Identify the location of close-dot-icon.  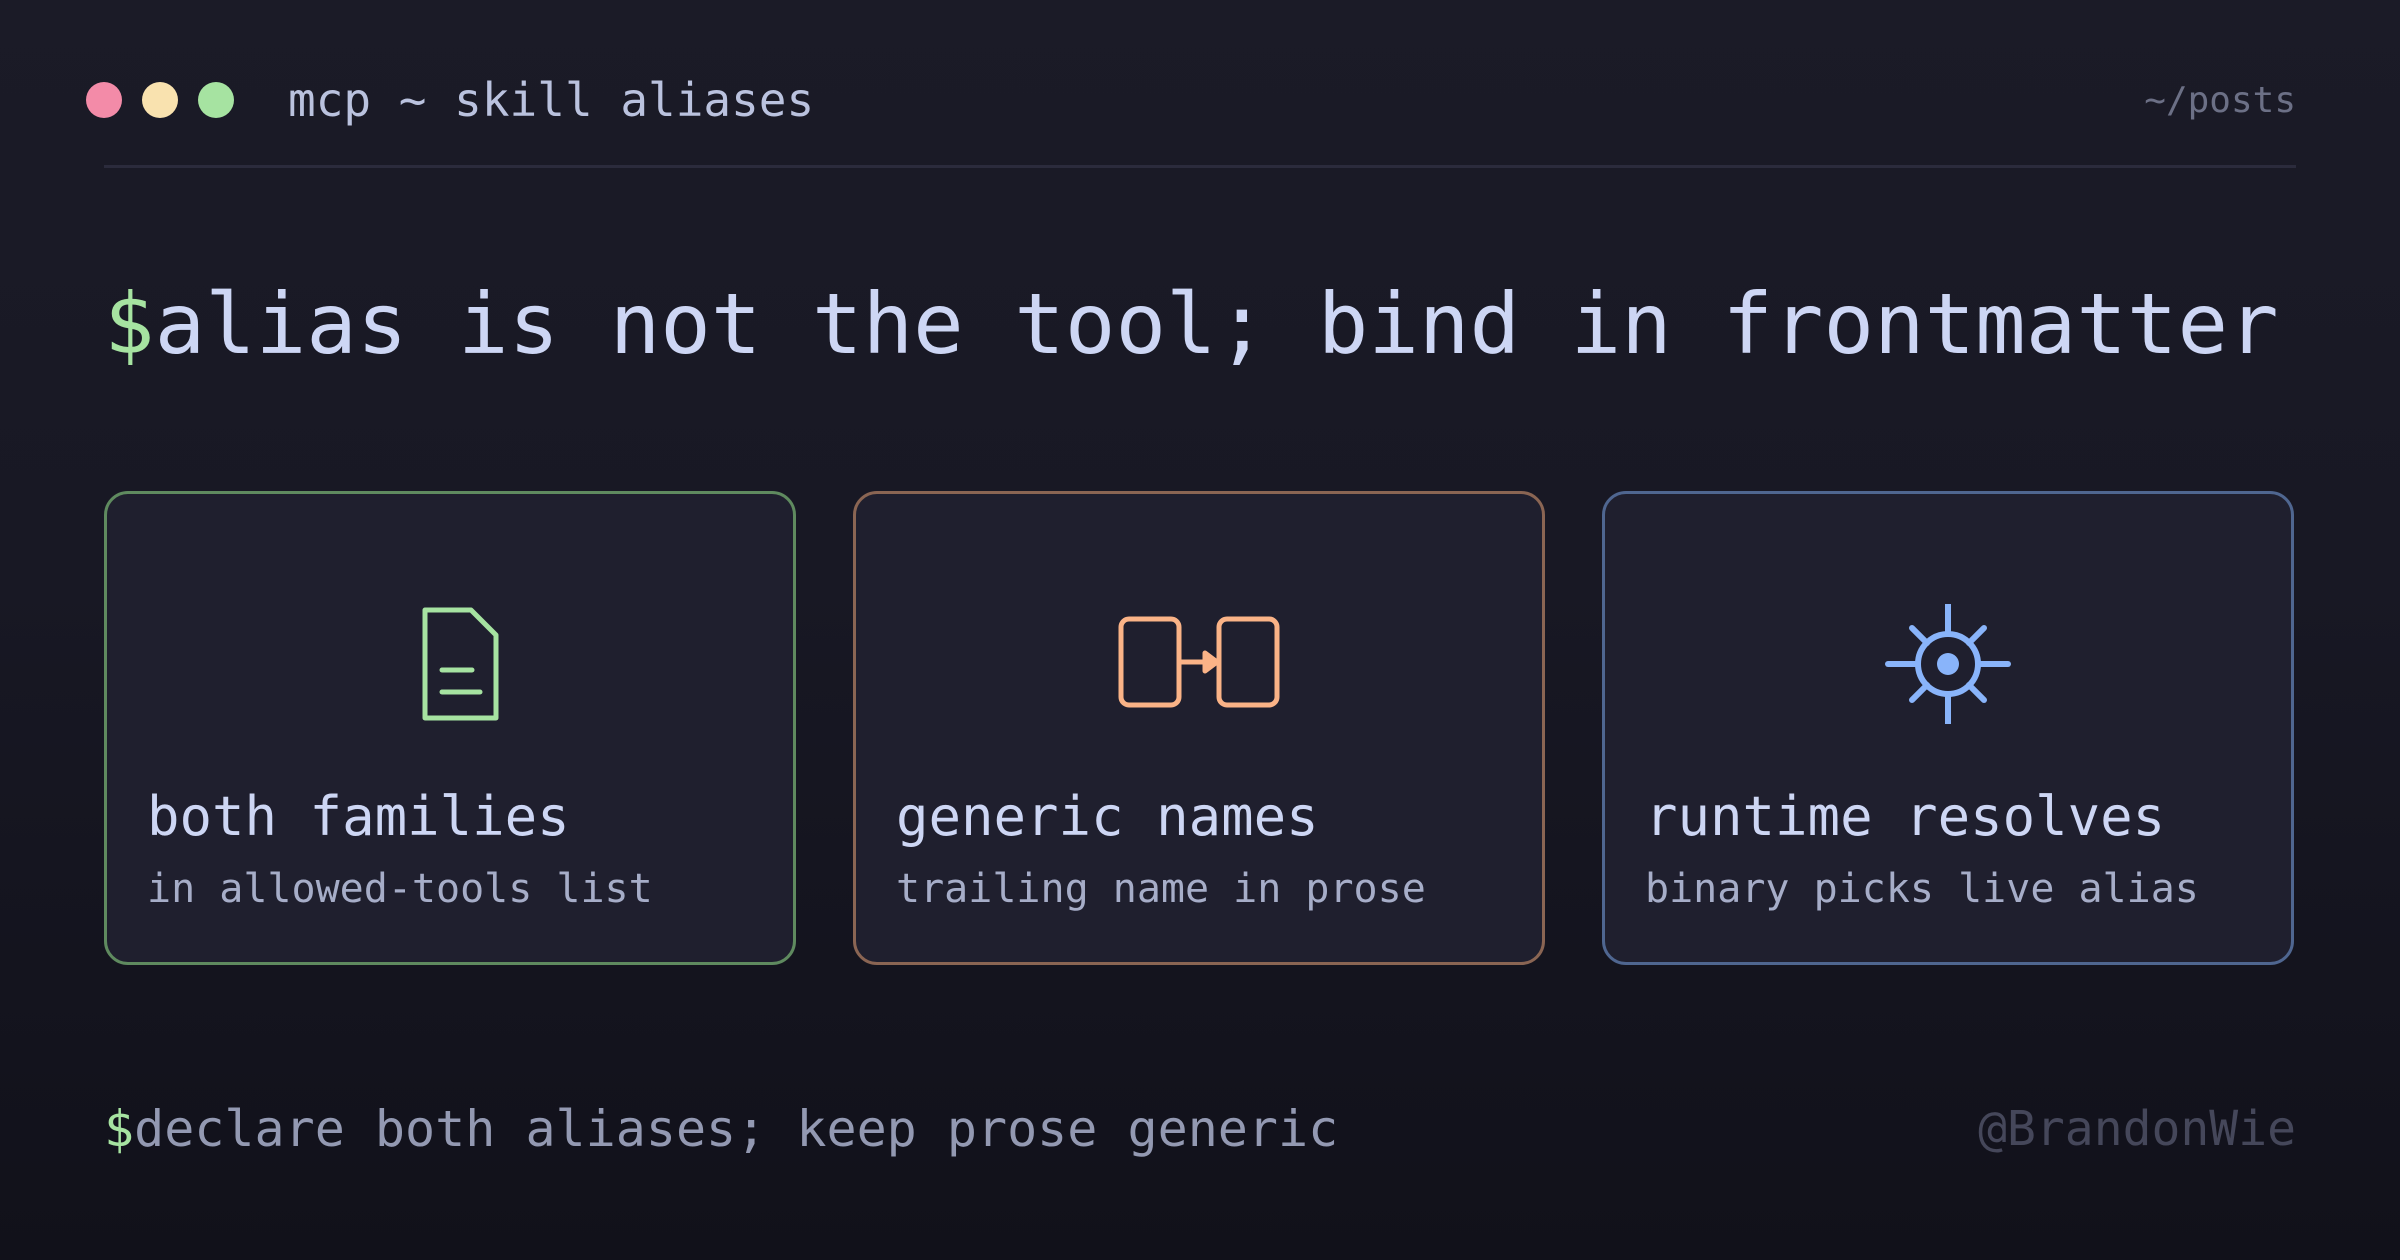
(104, 100).